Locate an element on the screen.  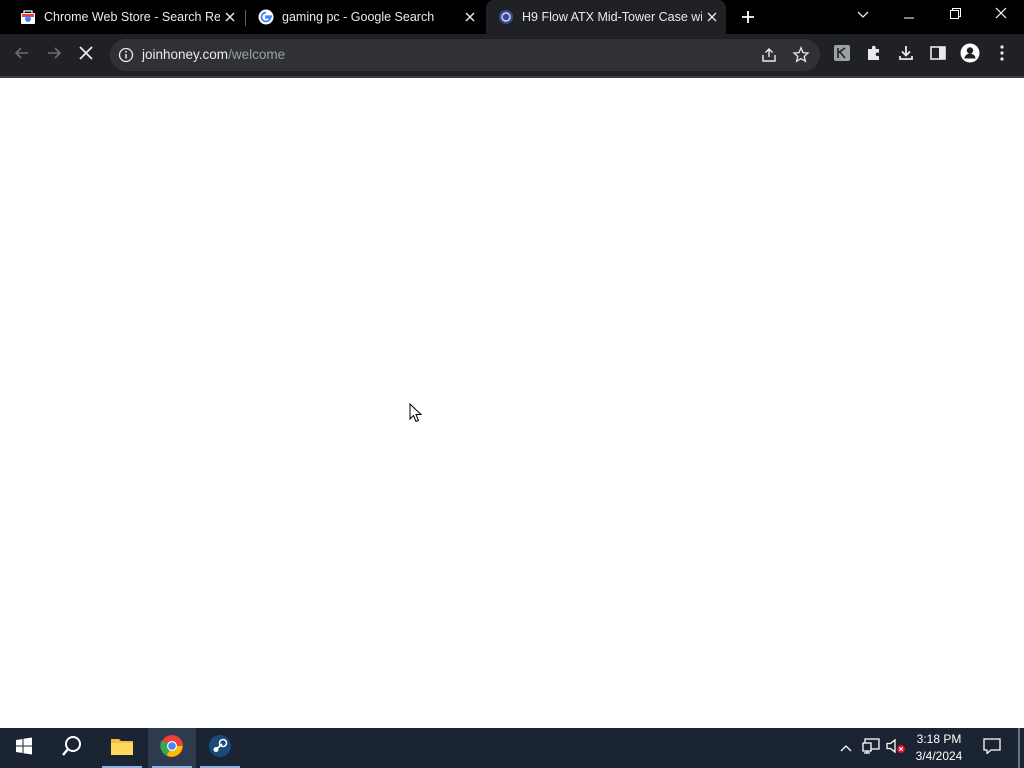
volume-muted-icon is located at coordinates (896, 748).